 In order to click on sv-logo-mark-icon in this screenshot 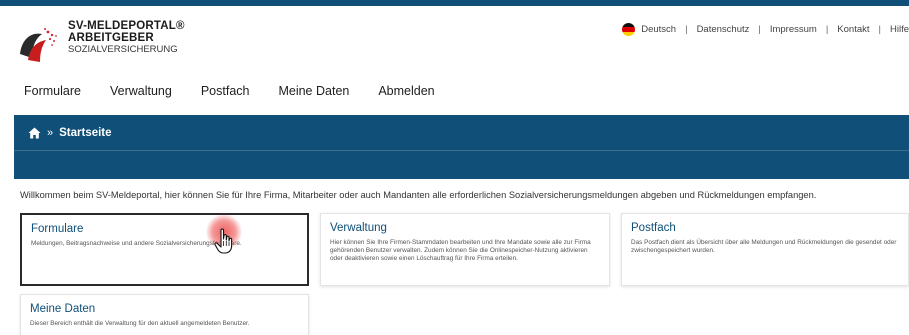, I will do `click(38, 45)`.